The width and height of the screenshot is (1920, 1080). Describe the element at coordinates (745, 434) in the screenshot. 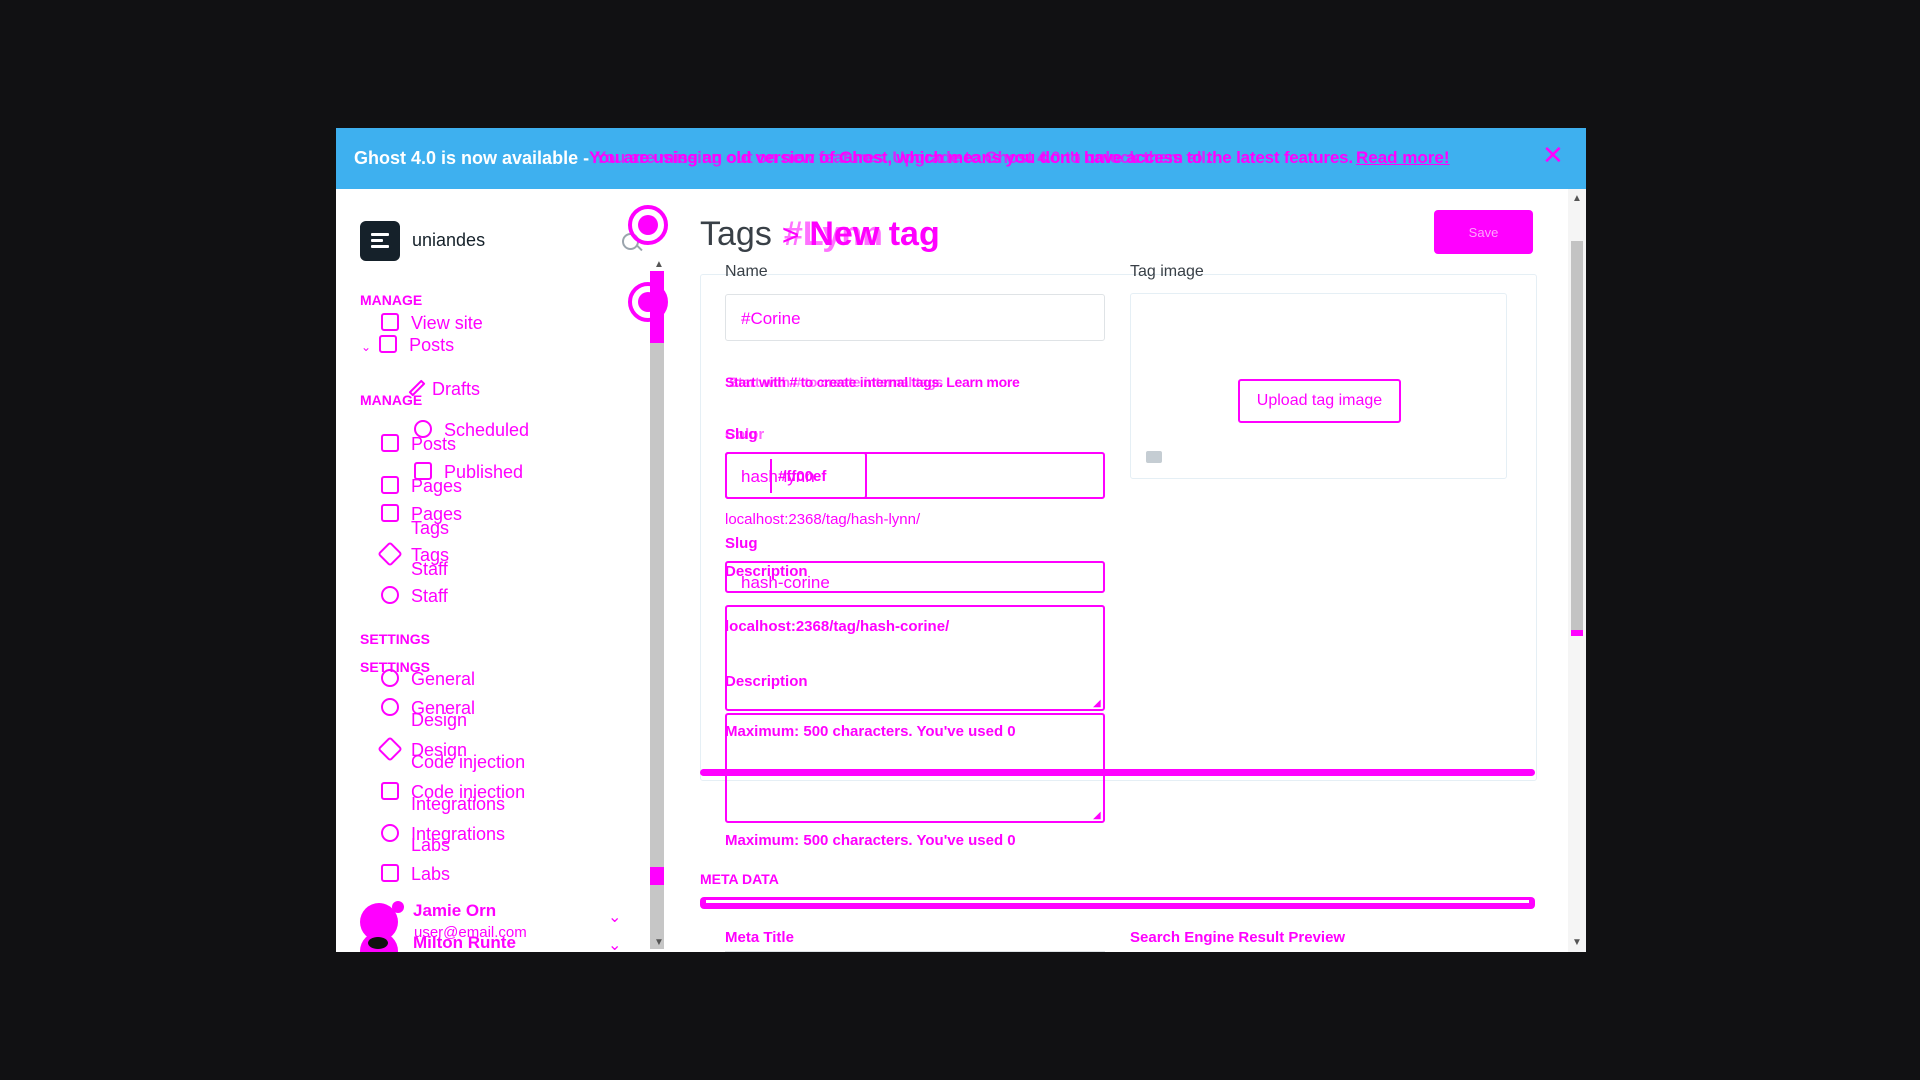

I see `color-label: Color` at that location.